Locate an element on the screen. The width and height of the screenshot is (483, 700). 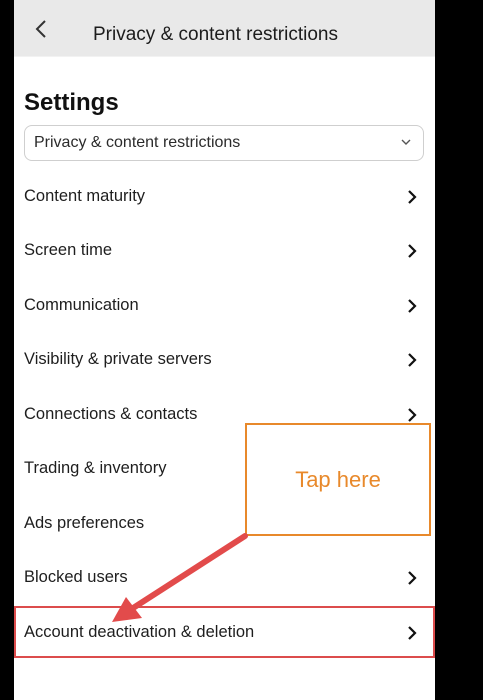
menu-item-label: Account deactivation & deletion is located at coordinates (139, 632).